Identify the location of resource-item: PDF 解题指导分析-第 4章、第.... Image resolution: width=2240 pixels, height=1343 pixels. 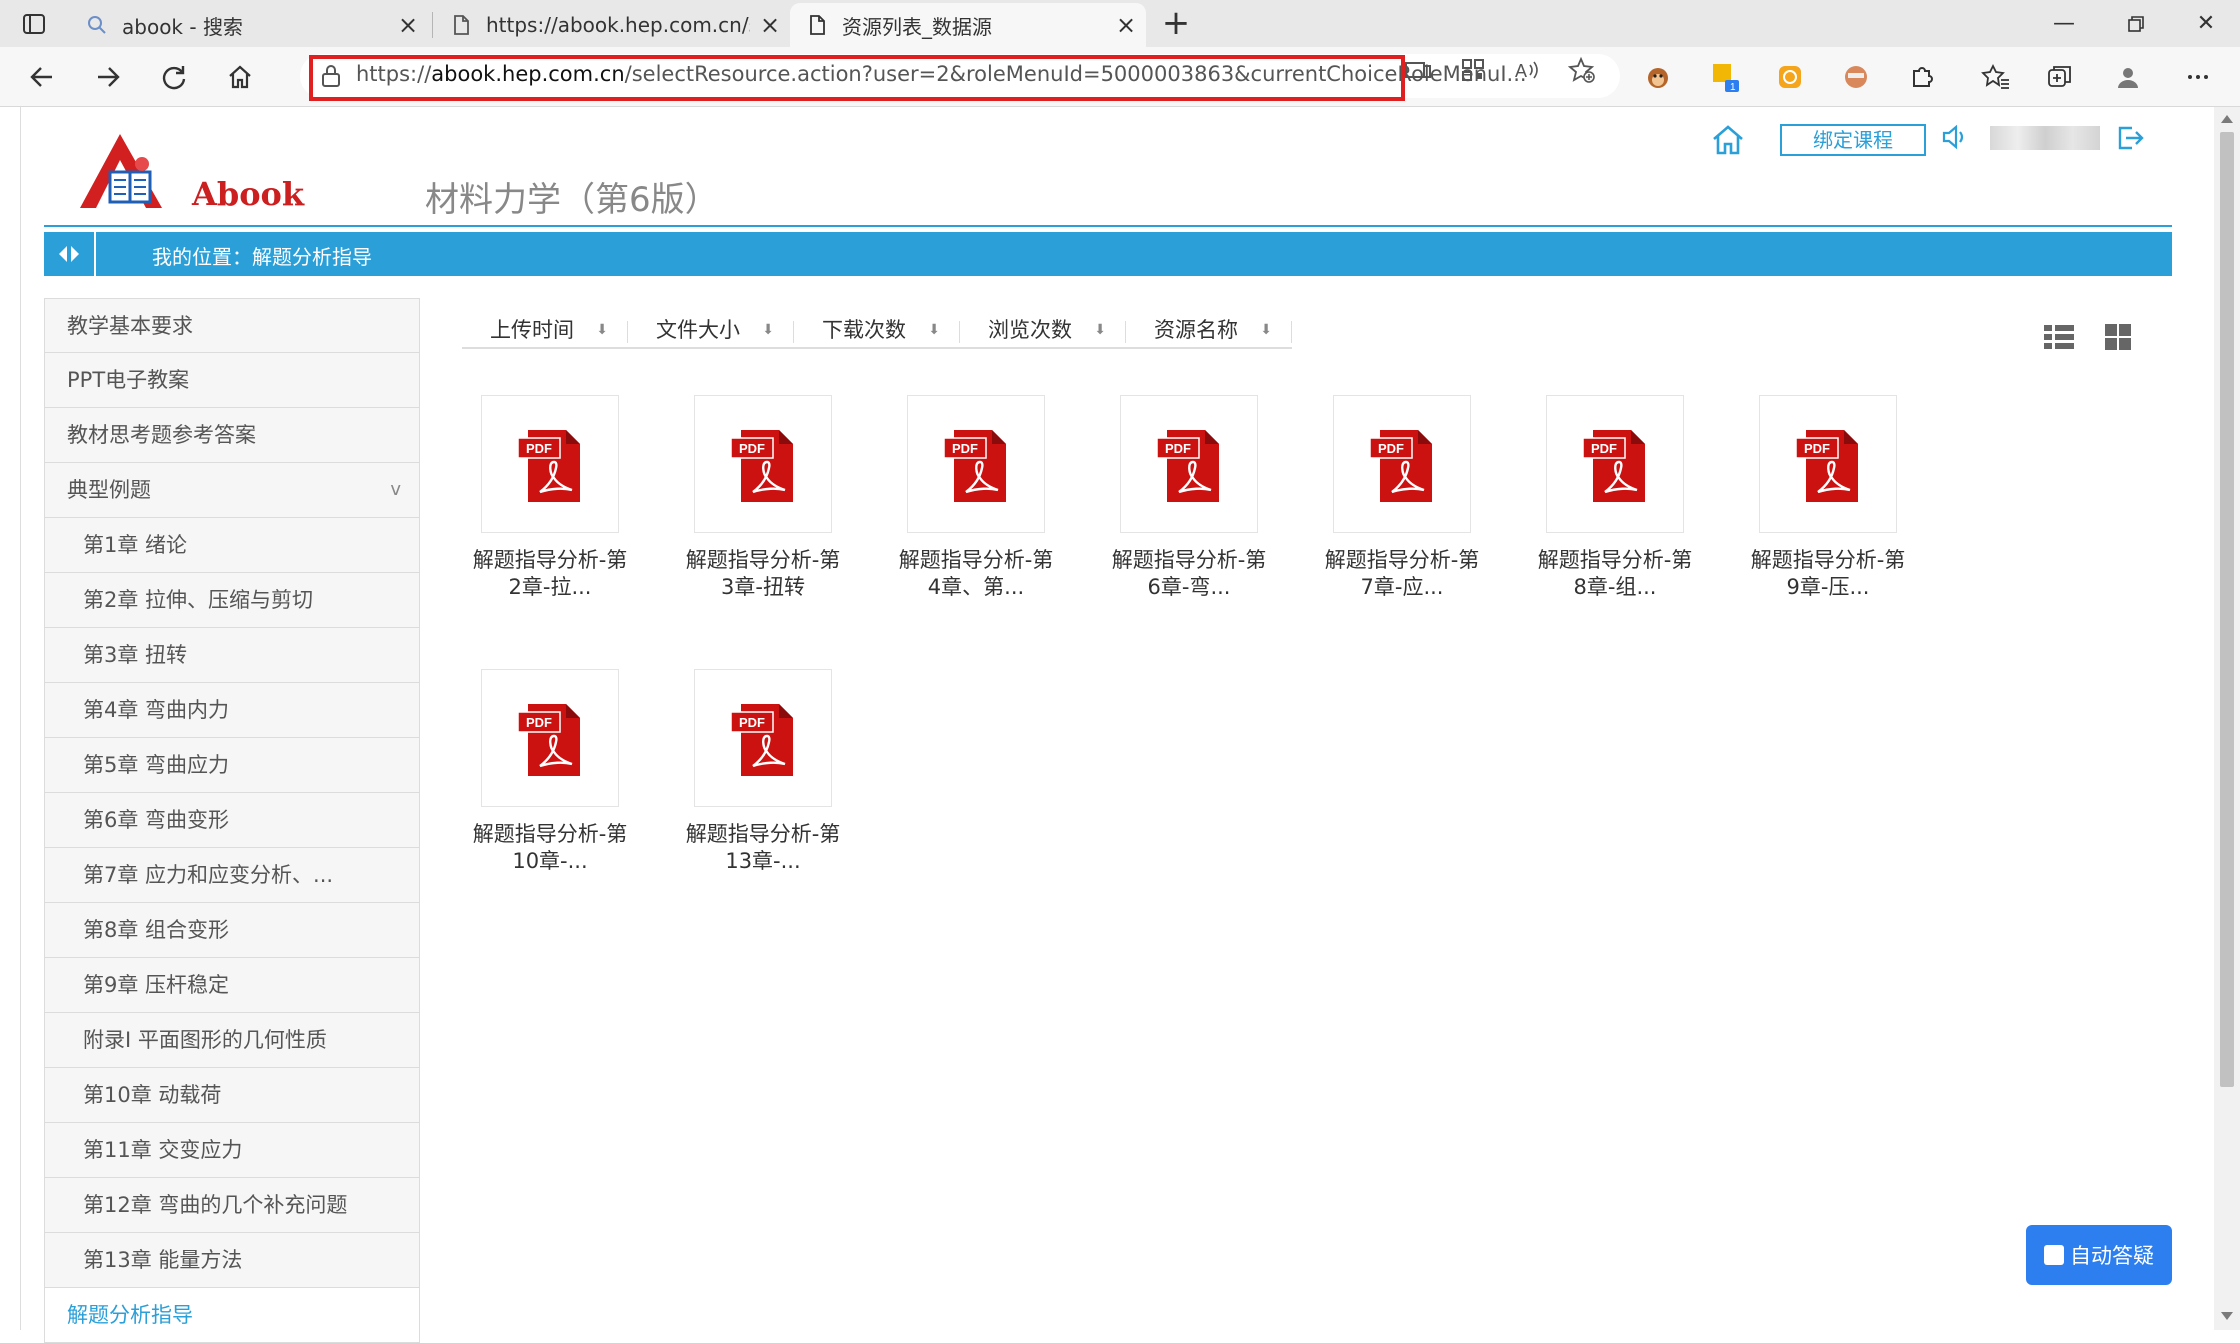
(976, 498).